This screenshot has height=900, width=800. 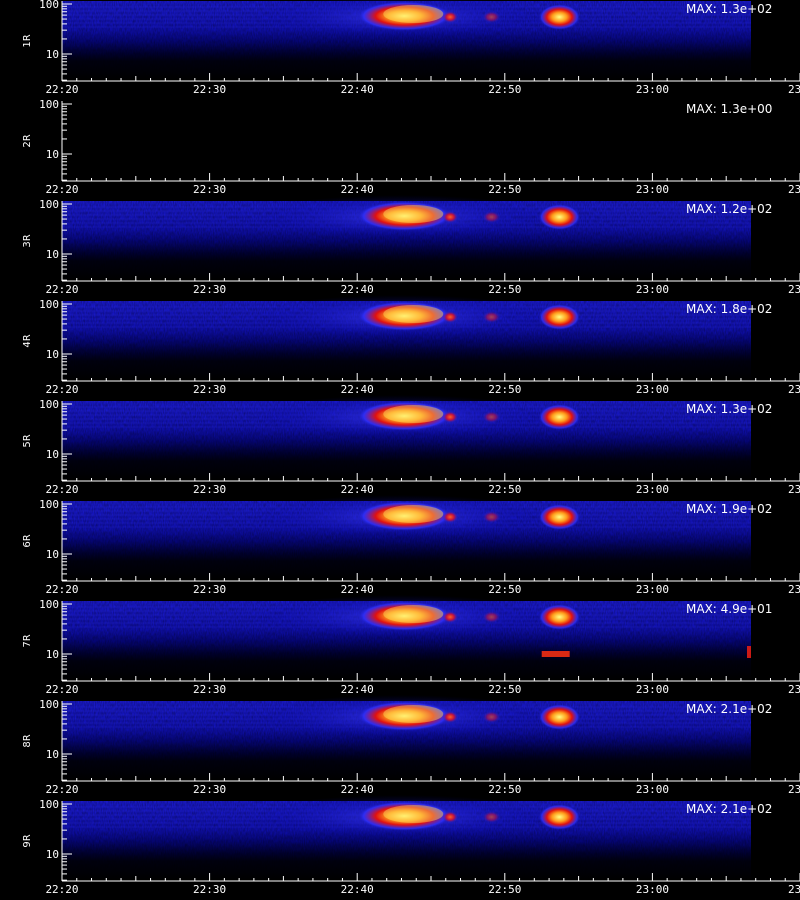 I want to click on panel-label: 7R, so click(x=27, y=640).